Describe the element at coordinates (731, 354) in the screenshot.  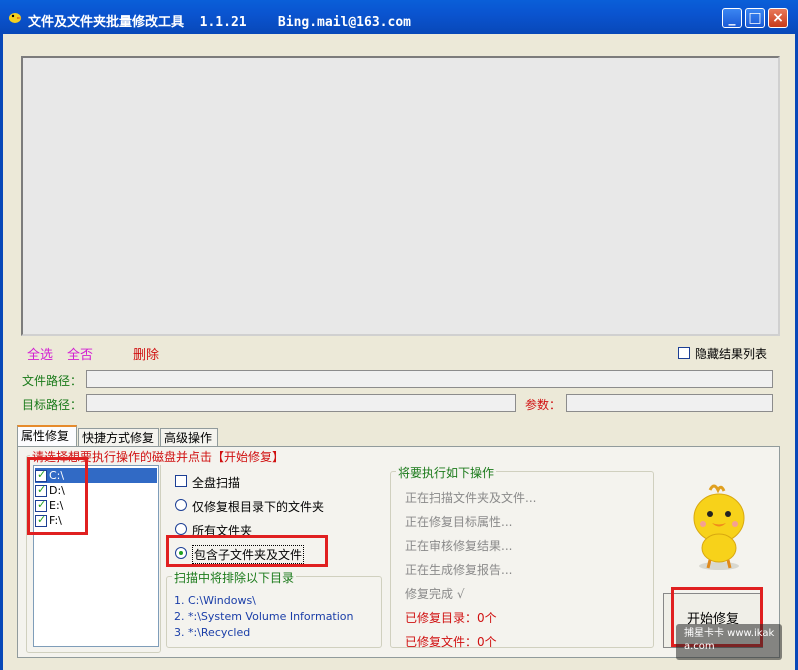
I see `hide-results-label: 隐藏结果列表` at that location.